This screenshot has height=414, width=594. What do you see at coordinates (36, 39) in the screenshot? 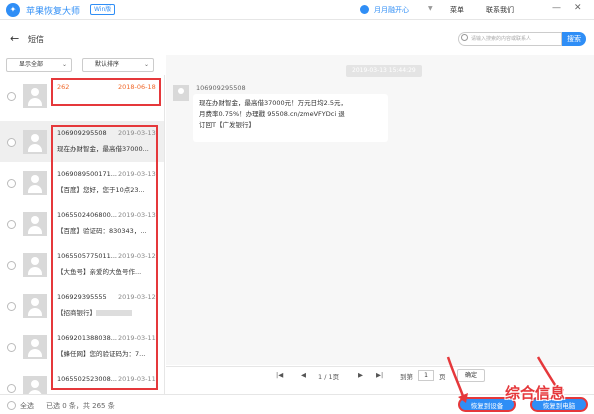
I see `page-title: 短信` at bounding box center [36, 39].